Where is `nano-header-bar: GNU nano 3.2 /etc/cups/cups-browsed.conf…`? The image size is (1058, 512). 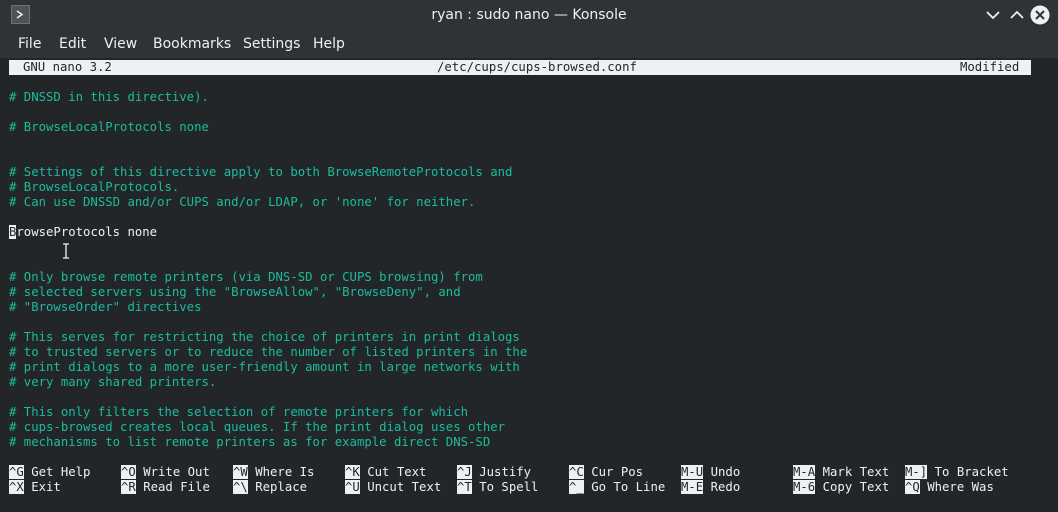 nano-header-bar: GNU nano 3.2 /etc/cups/cups-browsed.conf… is located at coordinates (520, 67).